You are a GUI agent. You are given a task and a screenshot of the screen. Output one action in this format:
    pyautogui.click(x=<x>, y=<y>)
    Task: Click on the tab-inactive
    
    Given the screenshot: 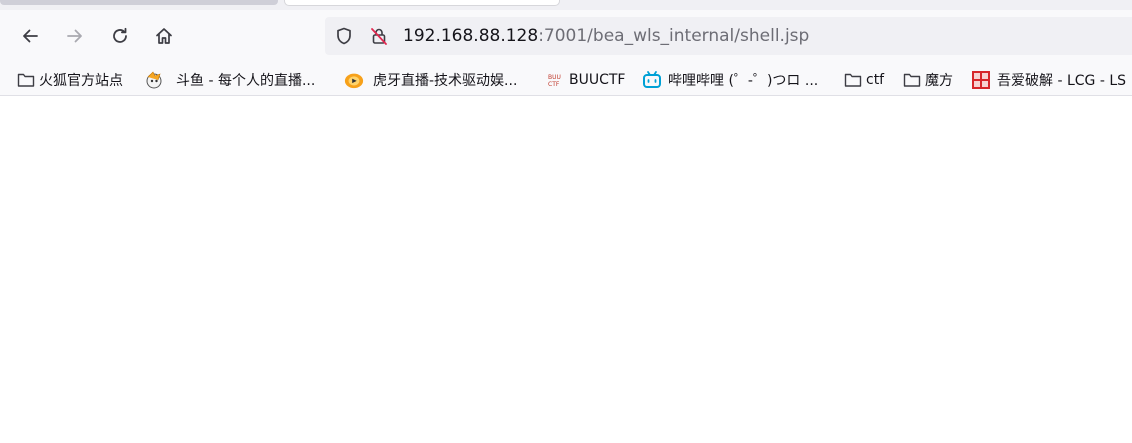 What is the action you would take?
    pyautogui.click(x=139, y=2)
    